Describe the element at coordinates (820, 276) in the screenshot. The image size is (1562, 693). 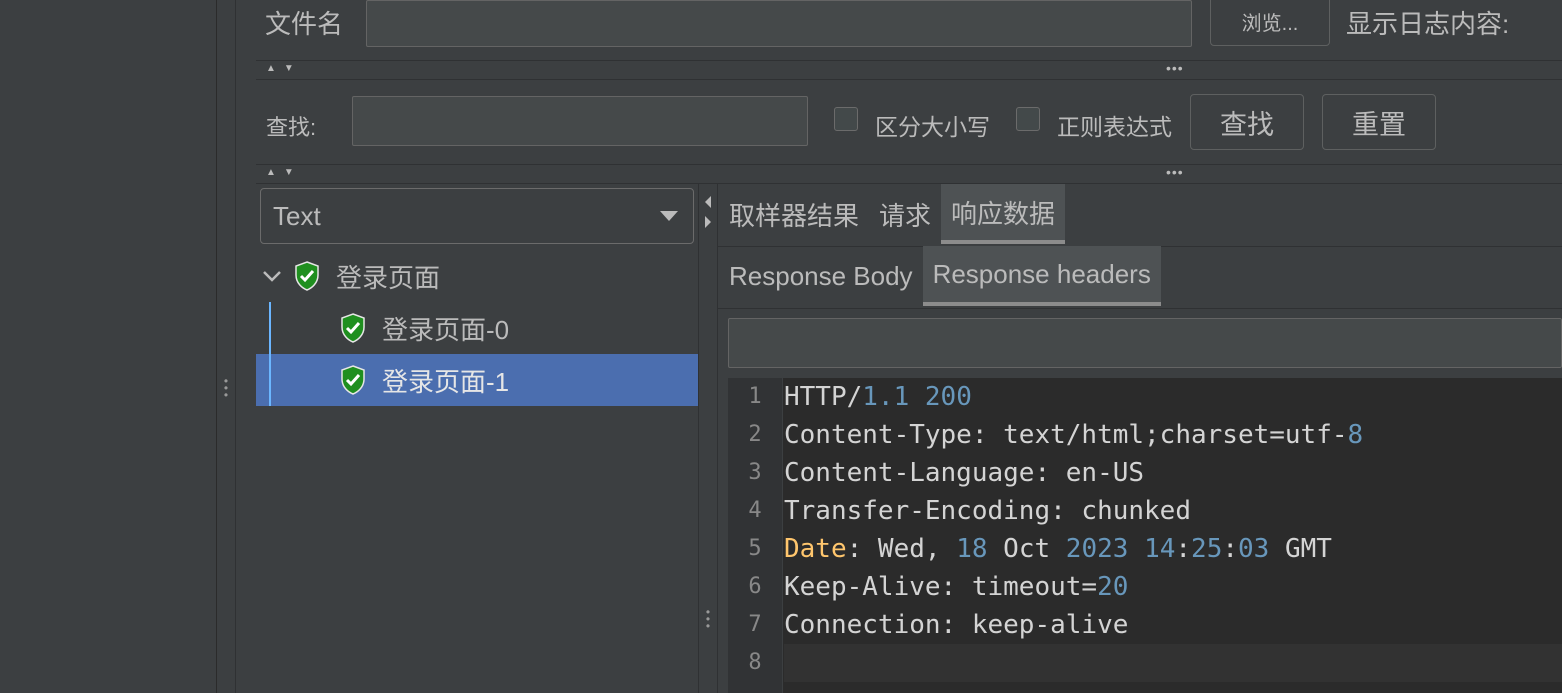
I see `tab-response-body: Response Body` at that location.